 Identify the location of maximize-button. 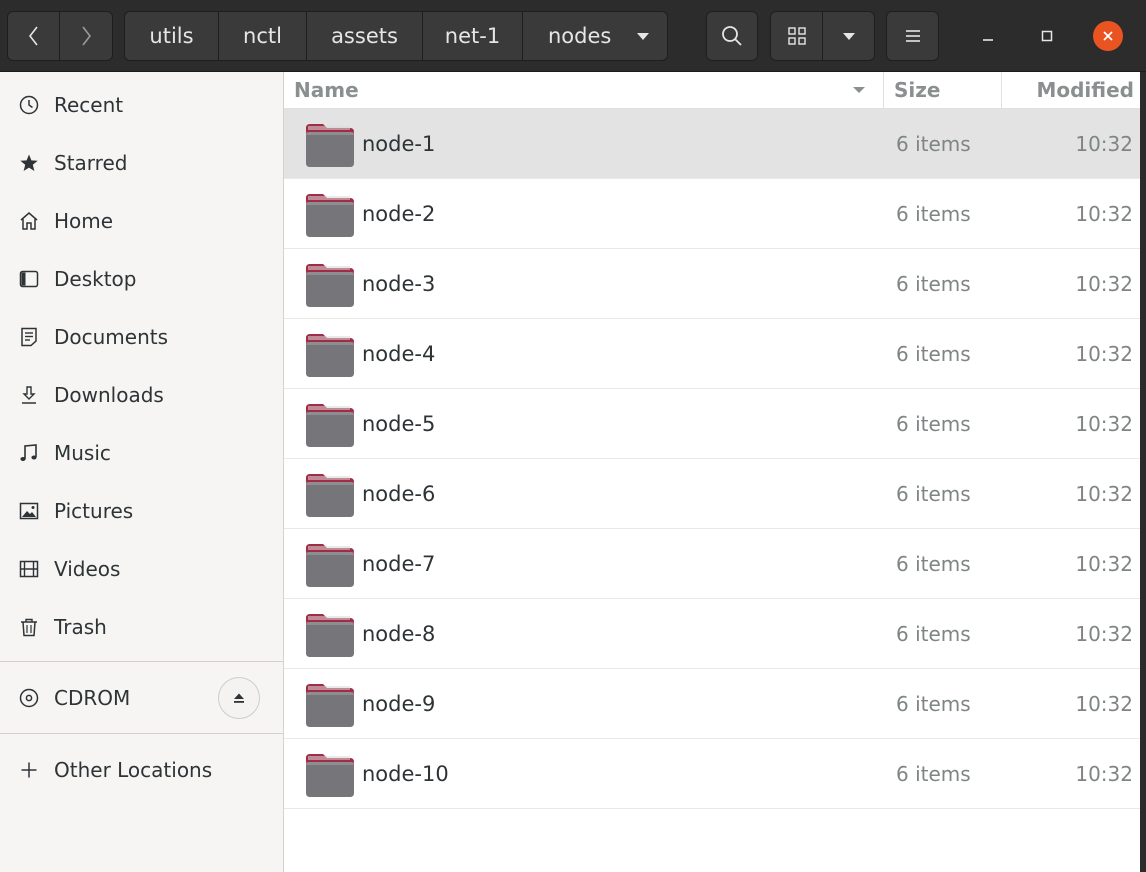
(1047, 36).